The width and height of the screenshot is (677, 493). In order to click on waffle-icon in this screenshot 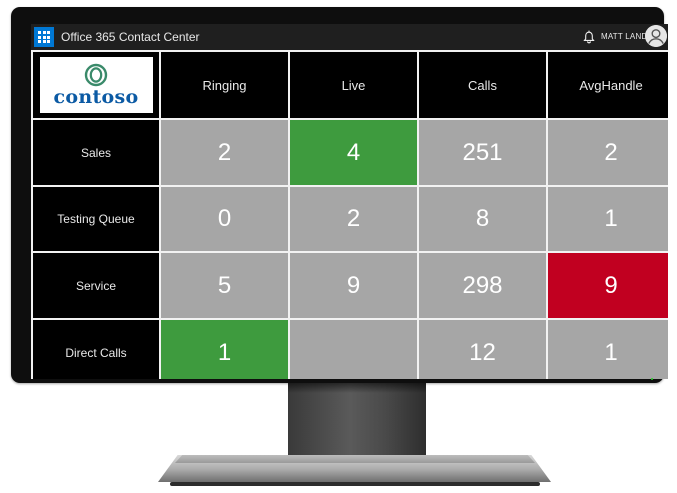, I will do `click(44, 37)`.